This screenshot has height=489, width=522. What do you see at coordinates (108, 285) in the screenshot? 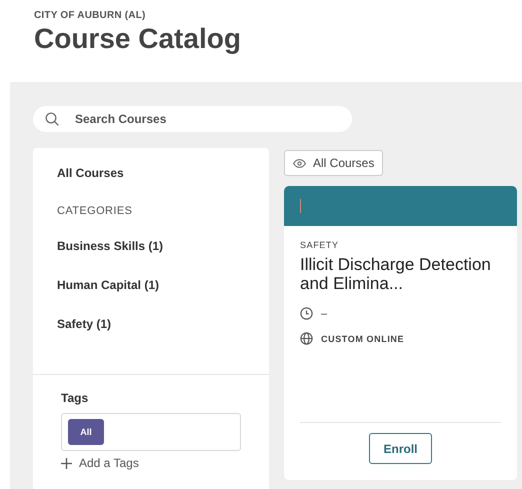
I see `category-link: Human Capital (1)` at bounding box center [108, 285].